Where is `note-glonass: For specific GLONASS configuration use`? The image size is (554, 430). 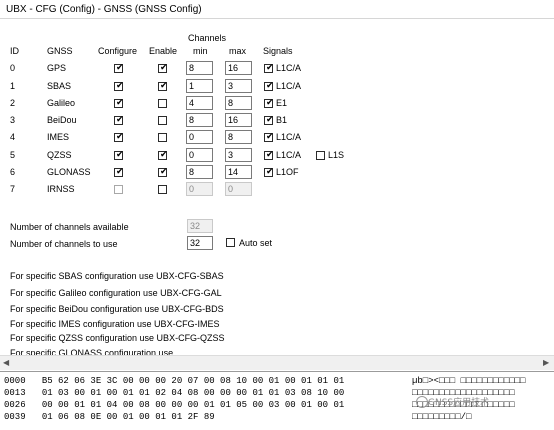 note-glonass: For specific GLONASS configuration use is located at coordinates (92, 351).